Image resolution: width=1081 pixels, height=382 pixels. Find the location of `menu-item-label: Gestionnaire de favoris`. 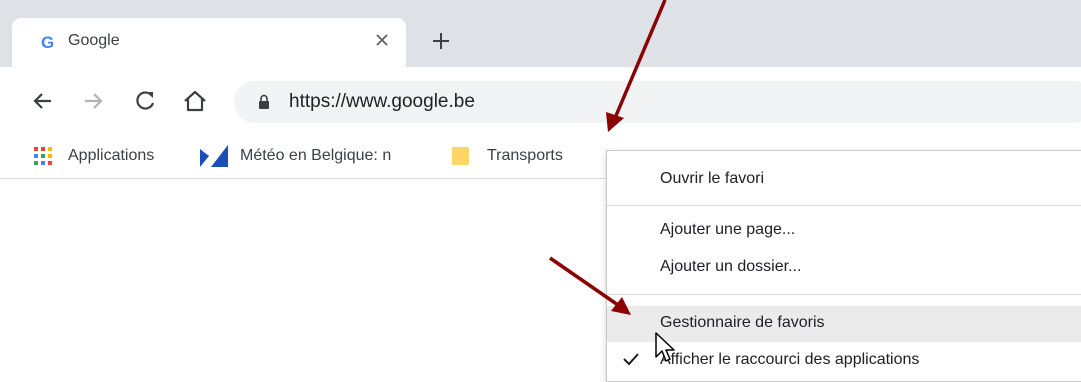

menu-item-label: Gestionnaire de favoris is located at coordinates (742, 322).